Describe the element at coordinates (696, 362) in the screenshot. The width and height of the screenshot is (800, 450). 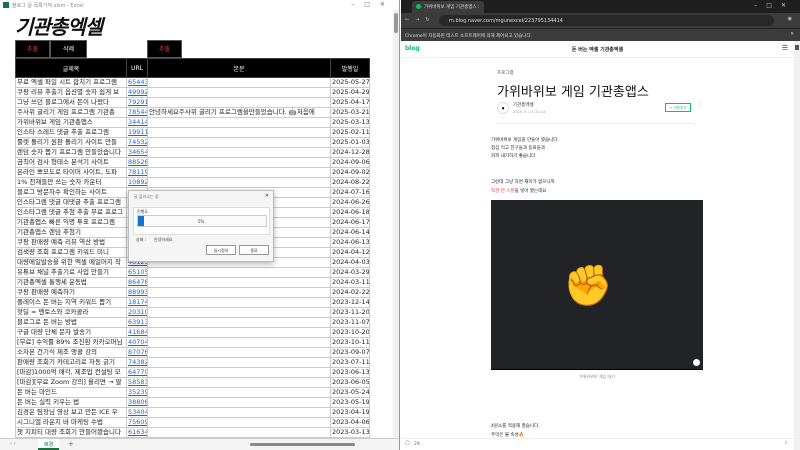
I see `fullscreen-icon` at that location.